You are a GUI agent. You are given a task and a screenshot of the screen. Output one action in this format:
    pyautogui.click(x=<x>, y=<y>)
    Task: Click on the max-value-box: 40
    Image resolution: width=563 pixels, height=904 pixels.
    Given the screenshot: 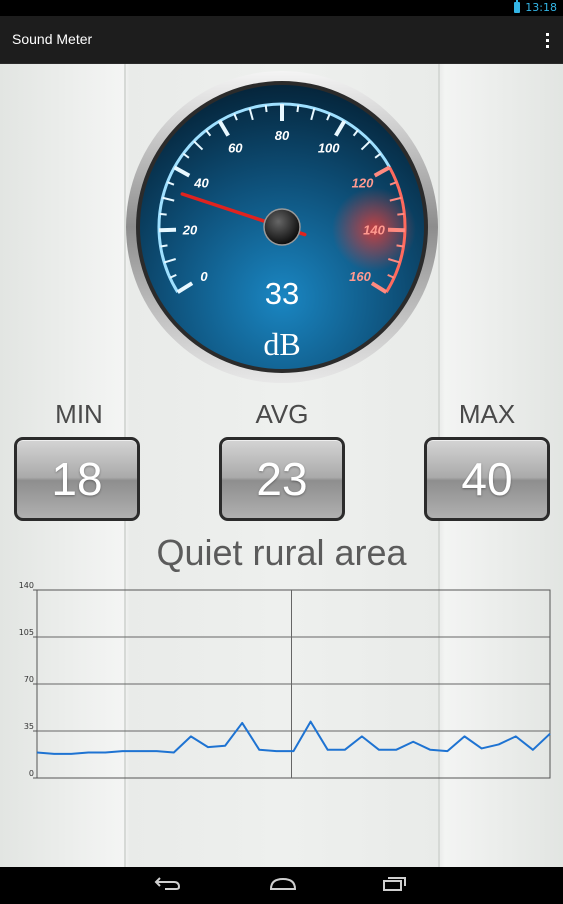 What is the action you would take?
    pyautogui.click(x=487, y=479)
    